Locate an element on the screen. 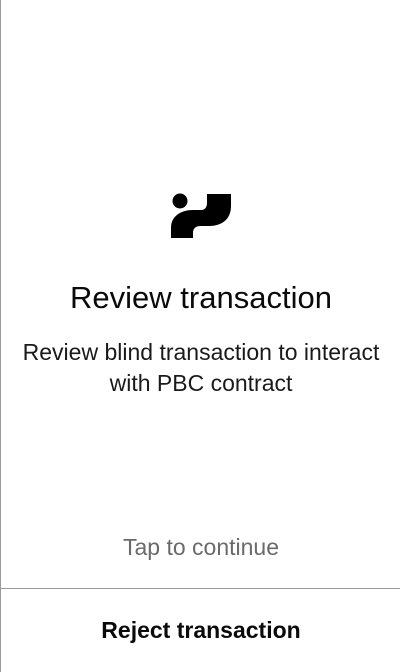 The image size is (400, 672). page-title: Review transaction is located at coordinates (201, 297).